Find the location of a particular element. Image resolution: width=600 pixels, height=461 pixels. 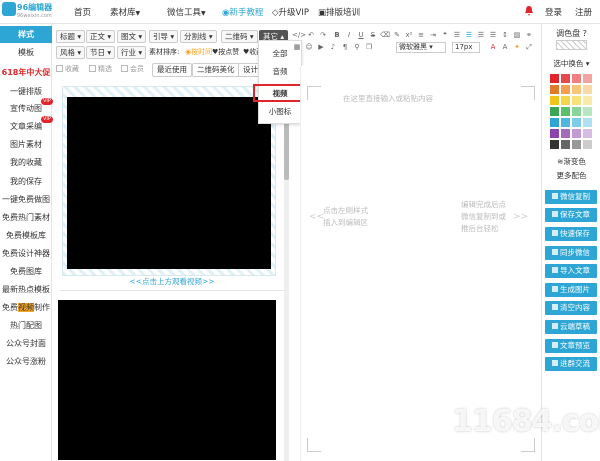

fullscreen-icon: ⤢ is located at coordinates (529, 47).